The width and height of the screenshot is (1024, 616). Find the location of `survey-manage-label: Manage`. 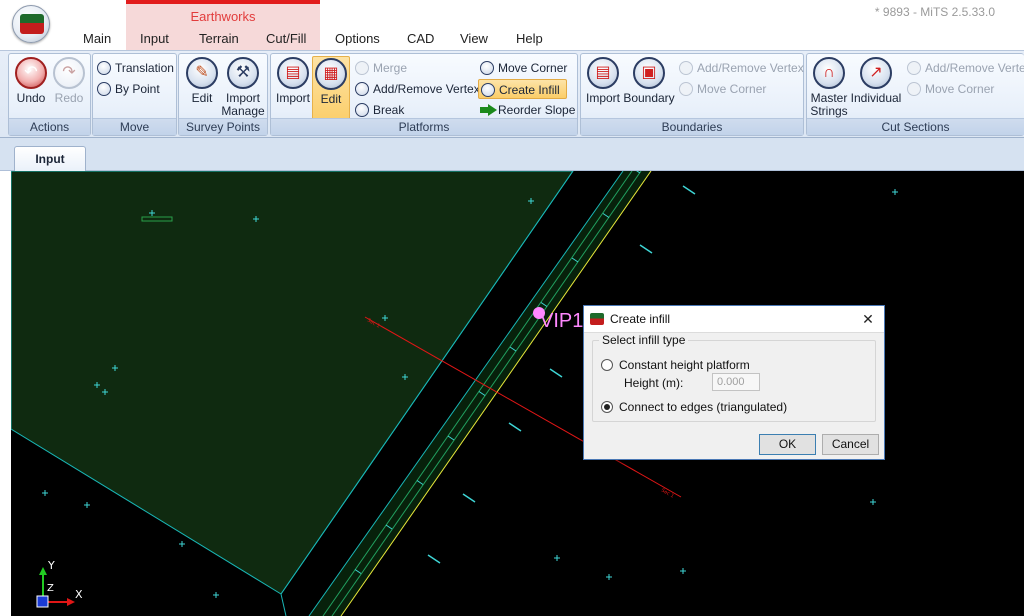

survey-manage-label: Manage is located at coordinates (243, 111).